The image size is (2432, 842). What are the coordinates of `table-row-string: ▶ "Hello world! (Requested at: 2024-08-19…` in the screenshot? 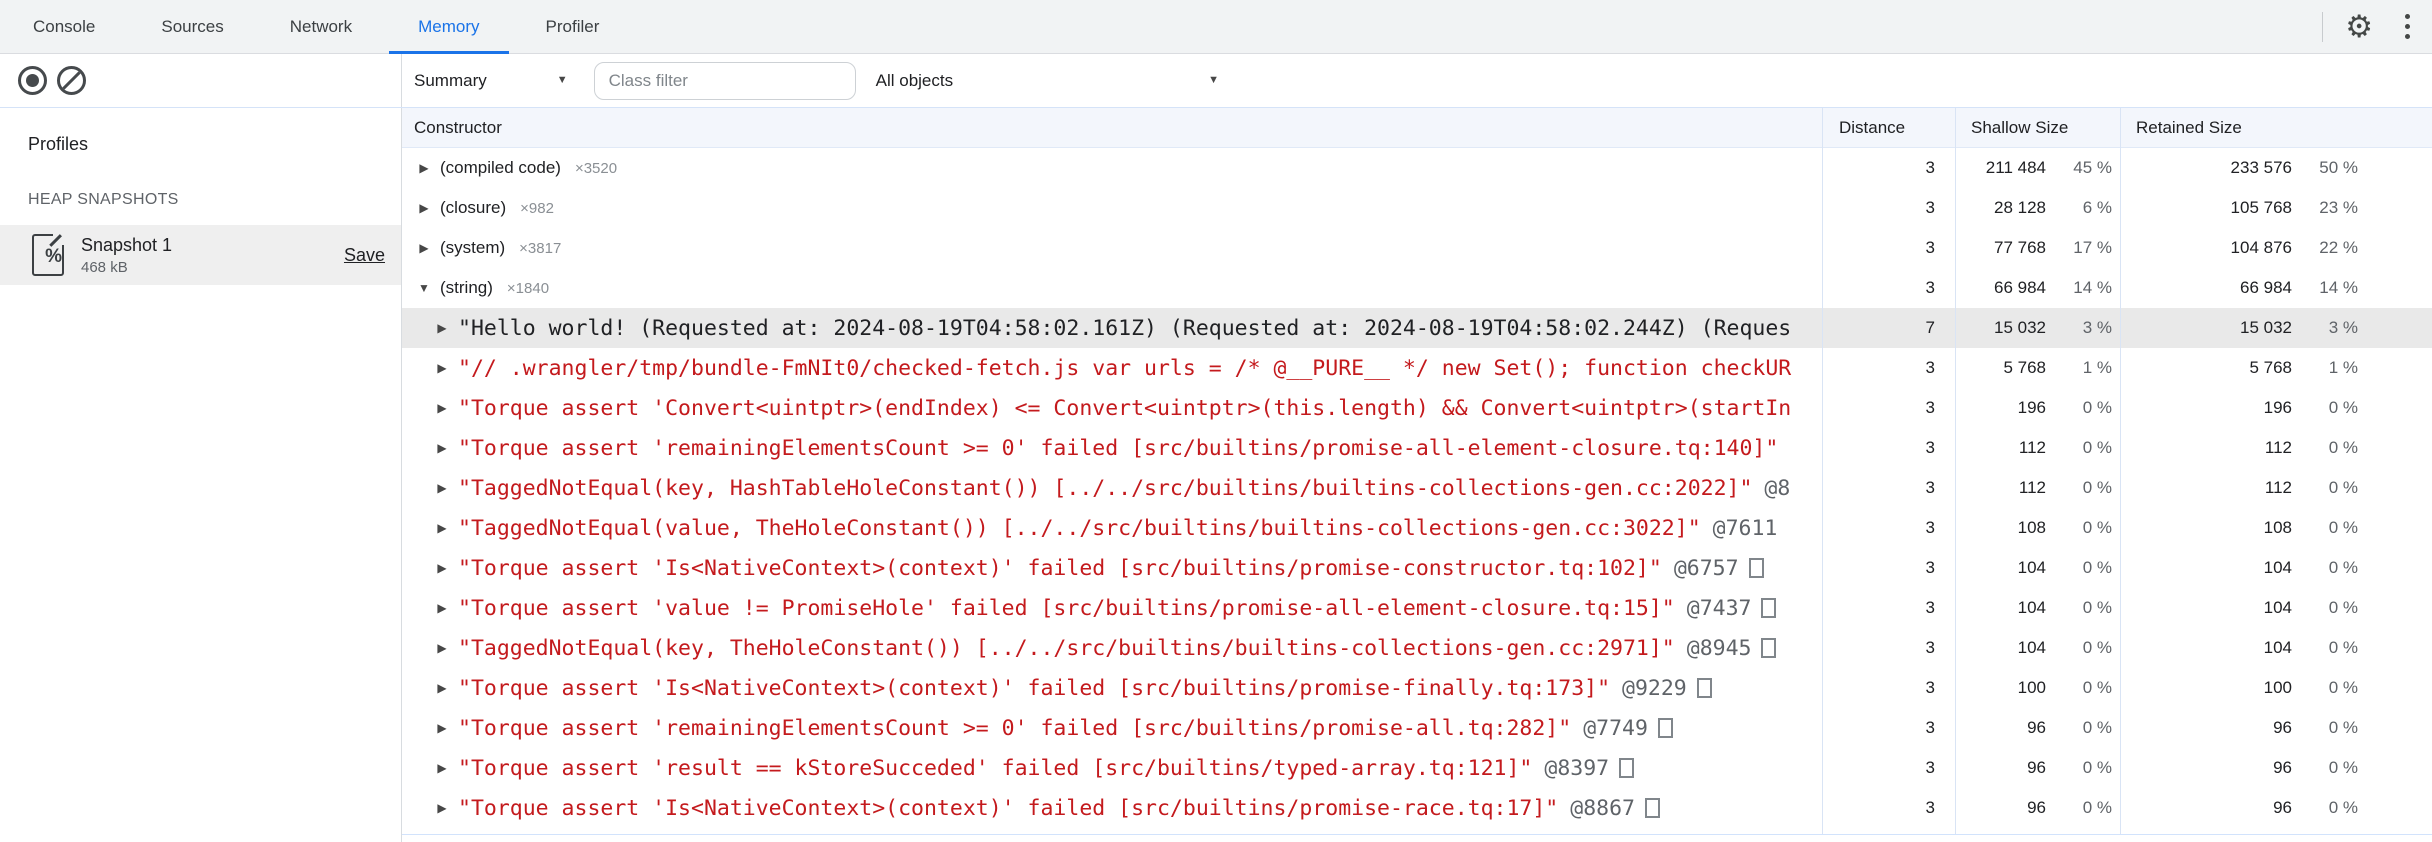 It's located at (1417, 328).